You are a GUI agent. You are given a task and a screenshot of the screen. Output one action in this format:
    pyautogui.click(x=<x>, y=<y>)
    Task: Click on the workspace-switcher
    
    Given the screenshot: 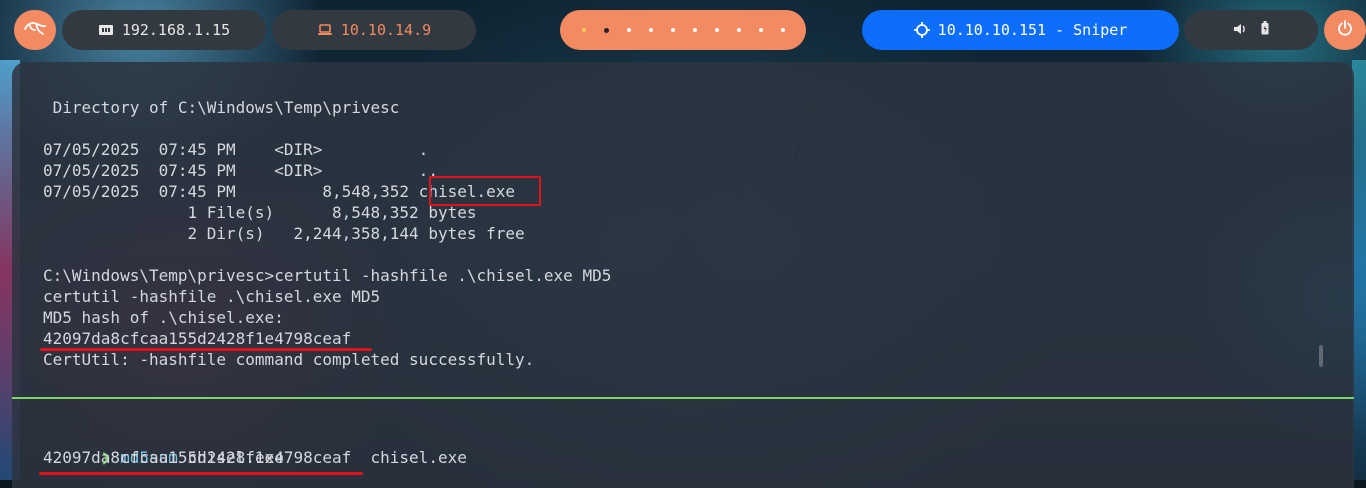 What is the action you would take?
    pyautogui.click(x=683, y=30)
    